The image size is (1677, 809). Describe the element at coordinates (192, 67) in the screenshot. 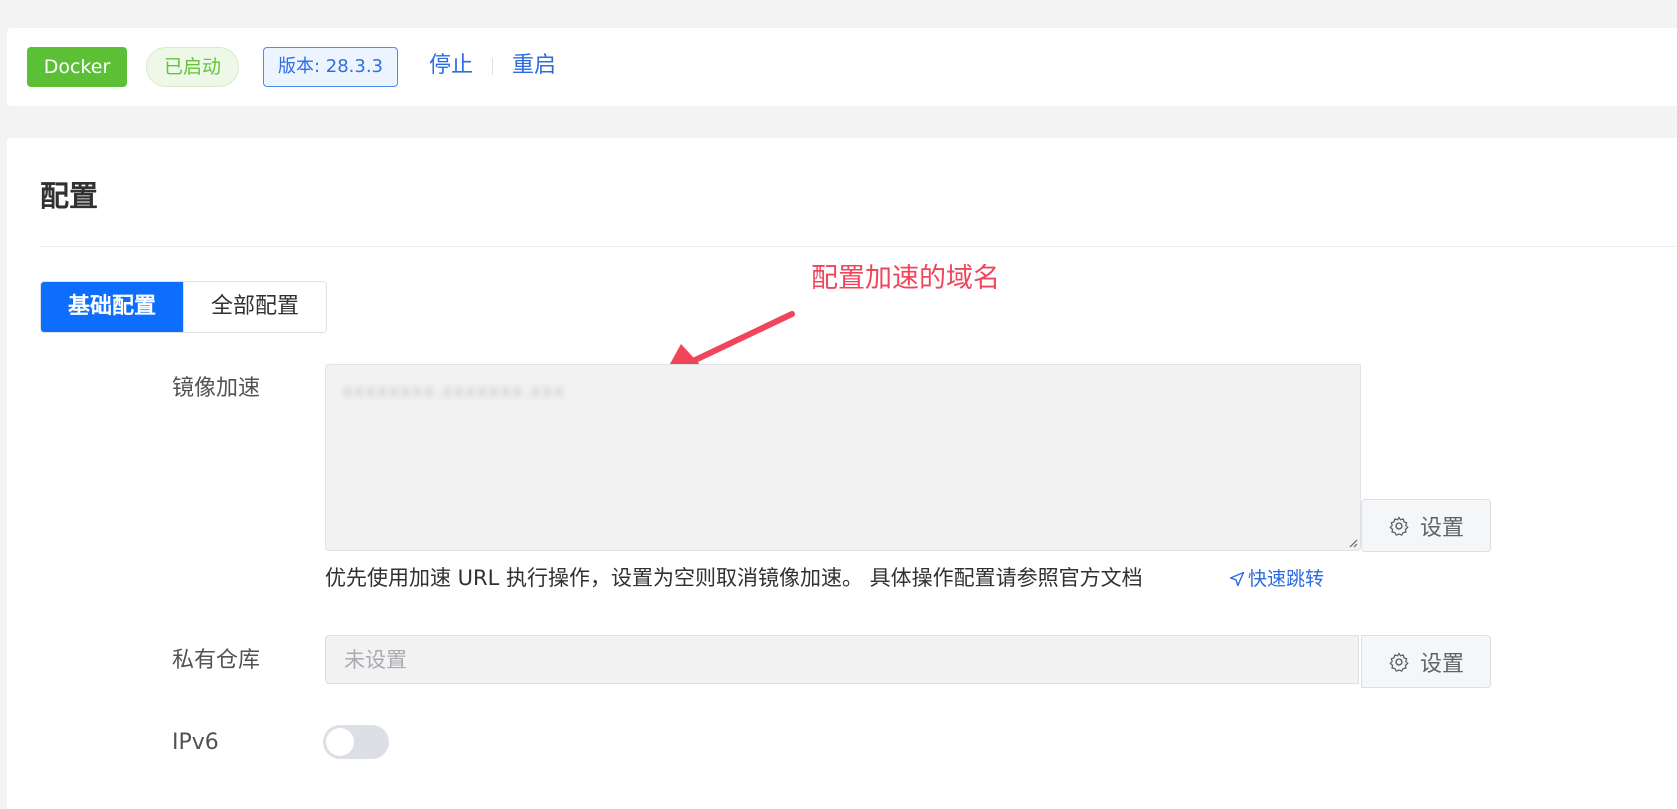

I see `status-badge: 已启动` at that location.